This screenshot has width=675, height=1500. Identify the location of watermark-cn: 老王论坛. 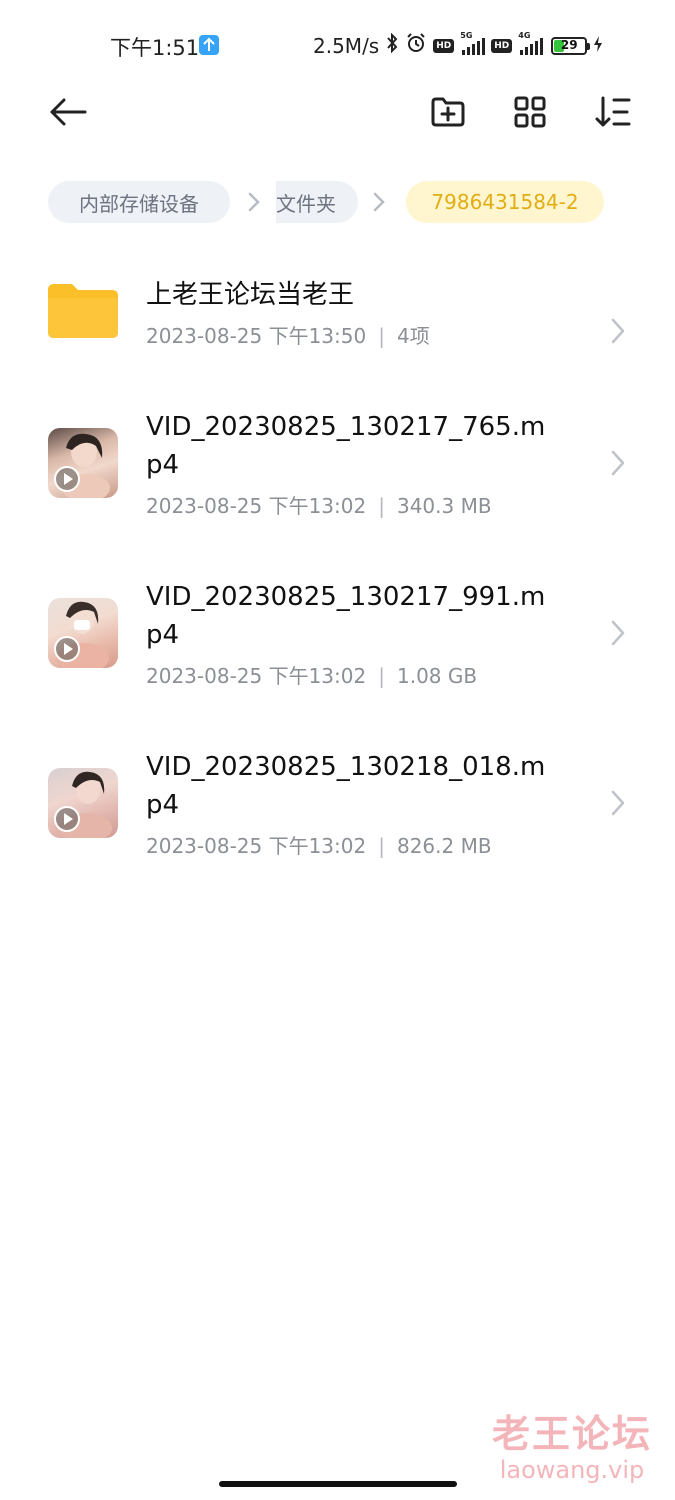
(571, 1434).